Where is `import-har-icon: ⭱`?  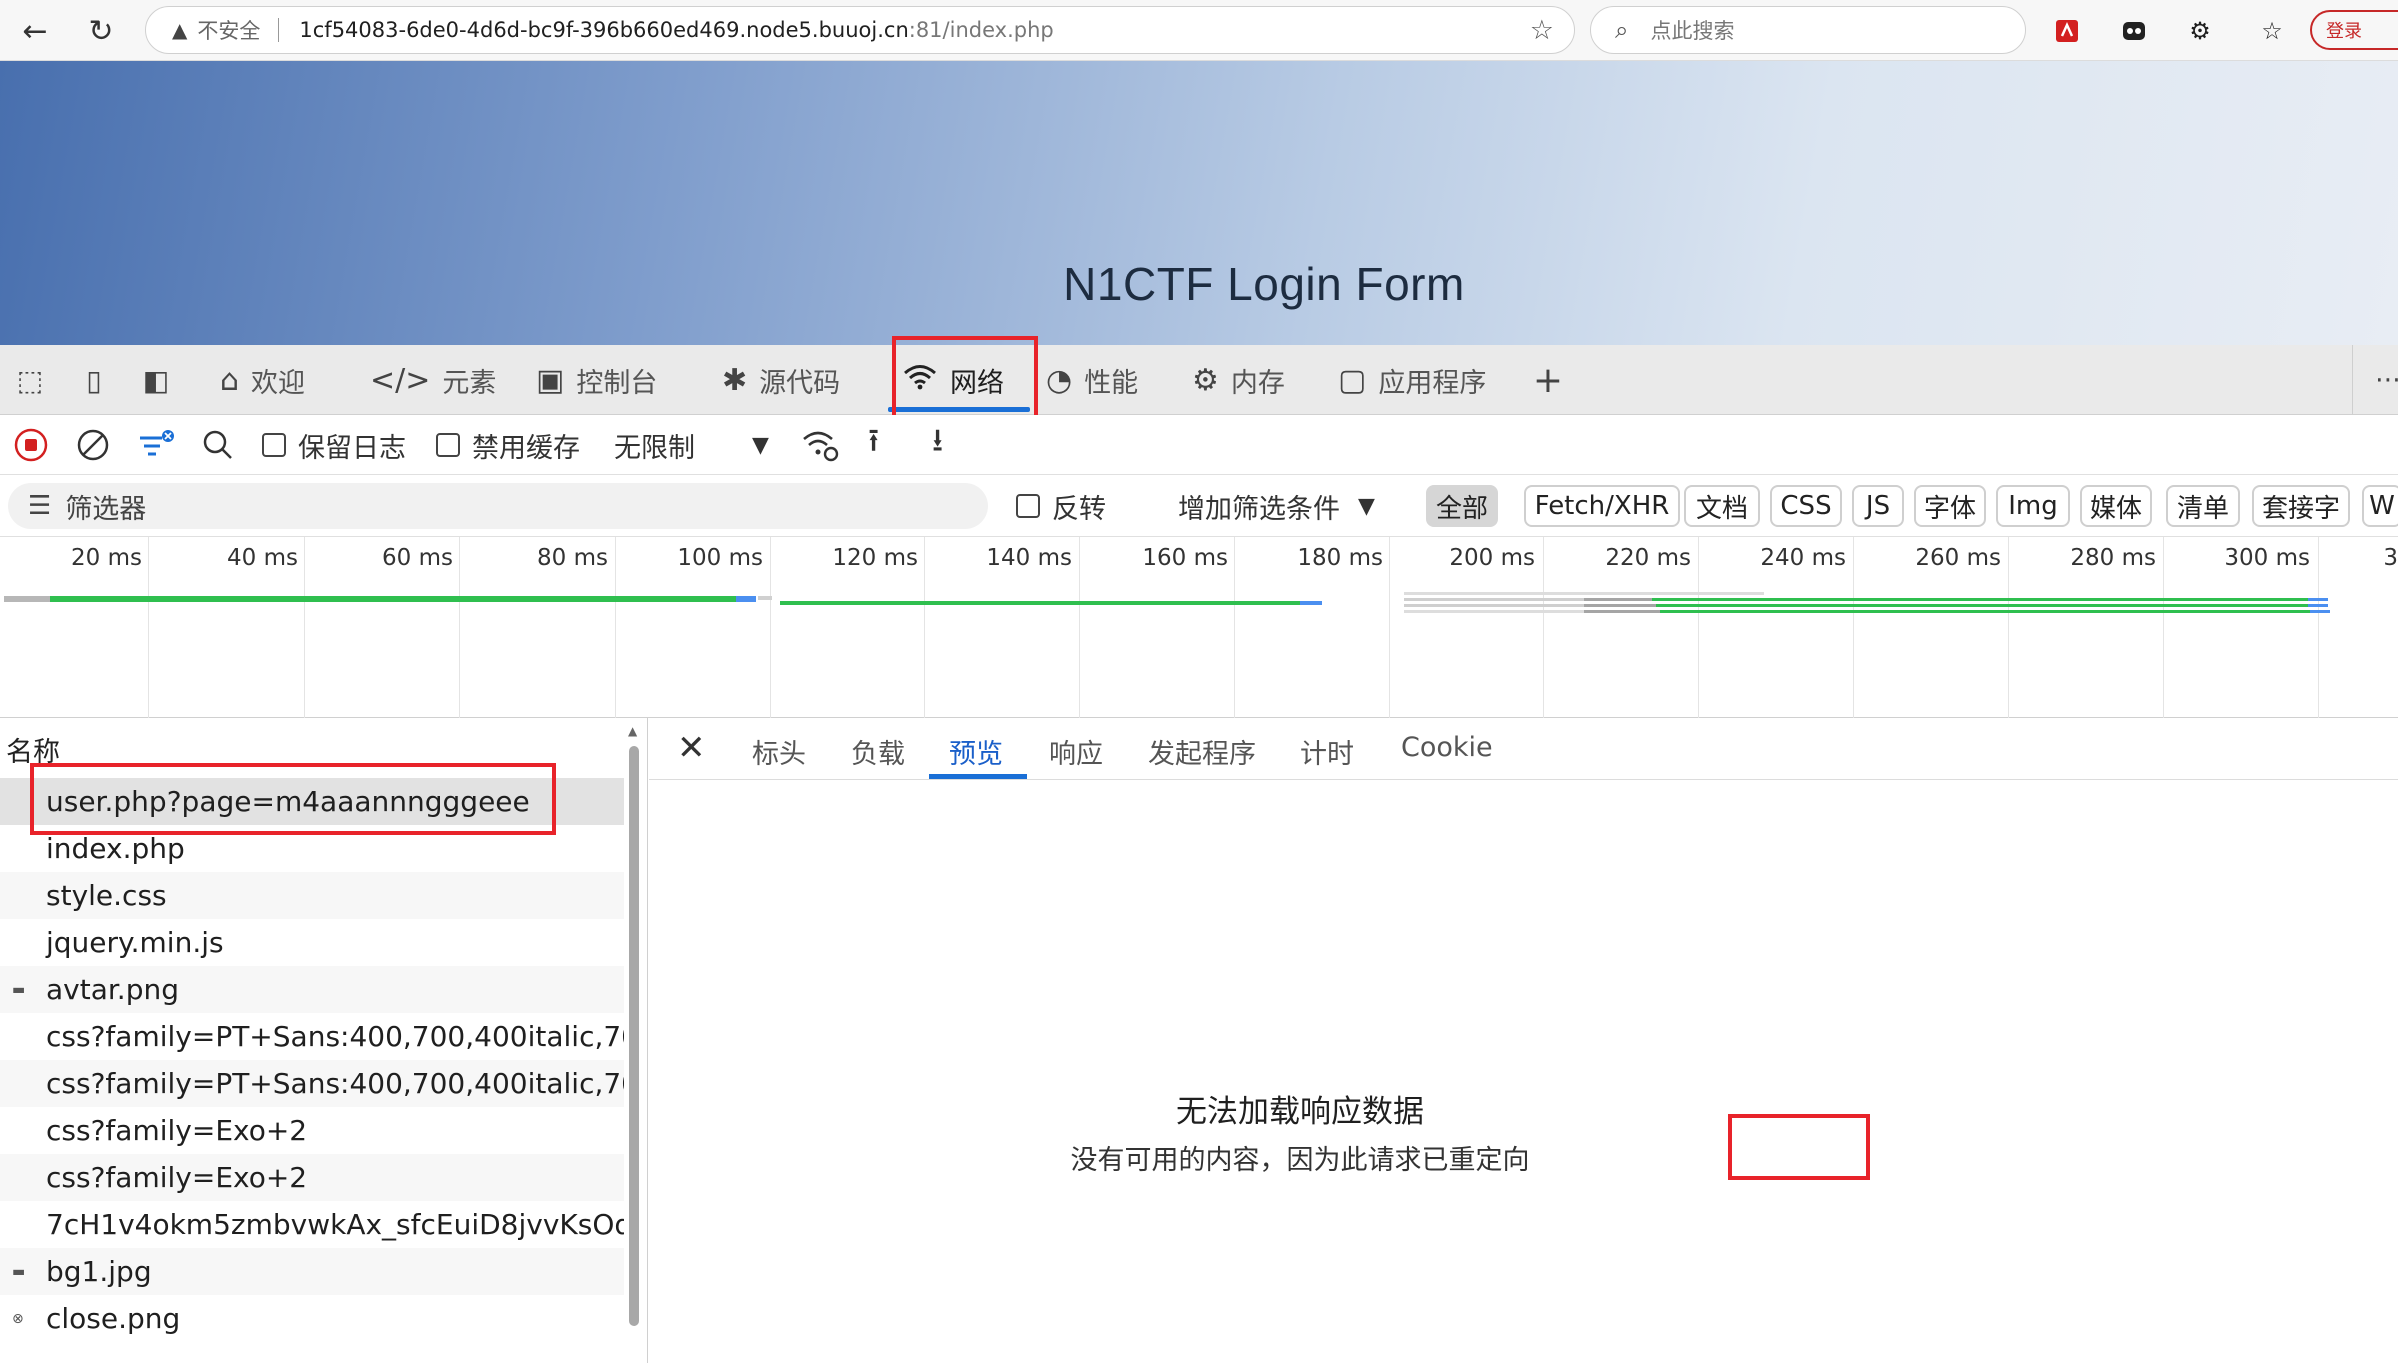
import-har-icon: ⭱ is located at coordinates (873, 444).